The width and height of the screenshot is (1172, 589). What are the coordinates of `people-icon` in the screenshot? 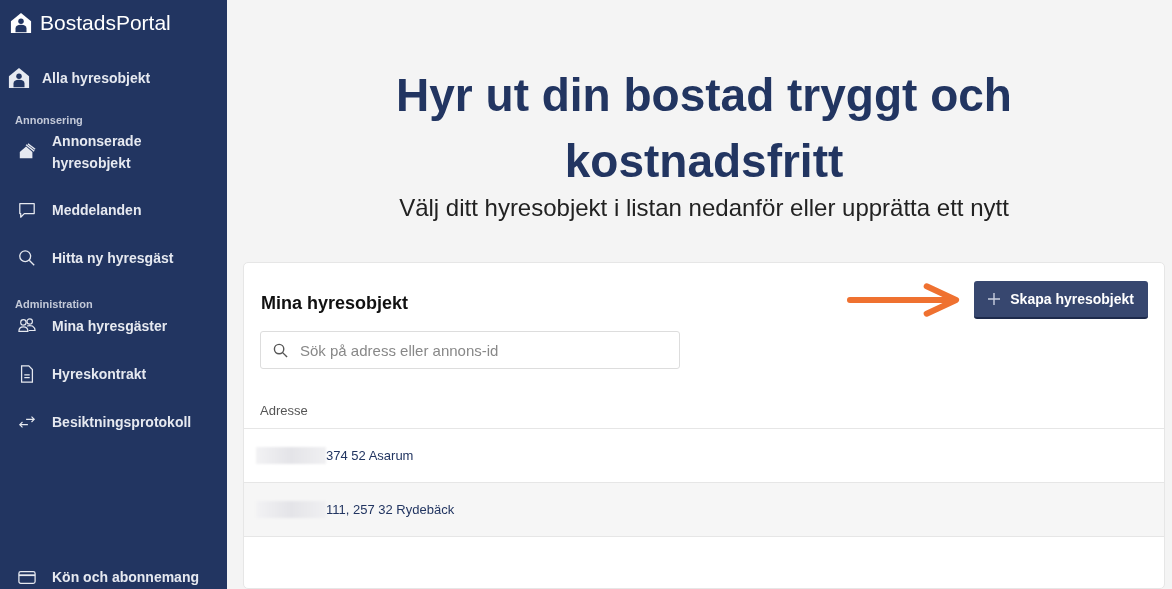 It's located at (27, 326).